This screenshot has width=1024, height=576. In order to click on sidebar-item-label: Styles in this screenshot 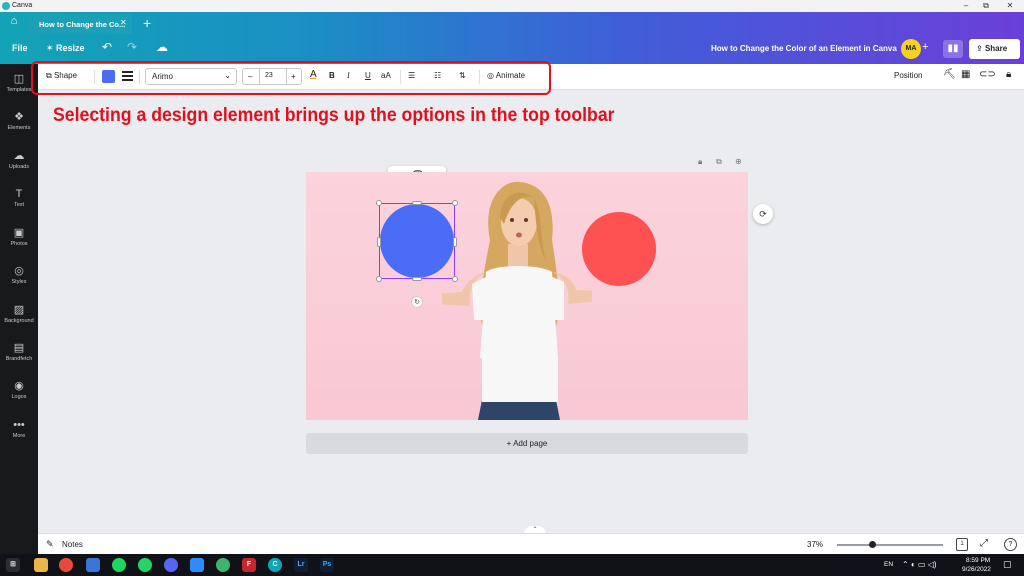, I will do `click(19, 282)`.